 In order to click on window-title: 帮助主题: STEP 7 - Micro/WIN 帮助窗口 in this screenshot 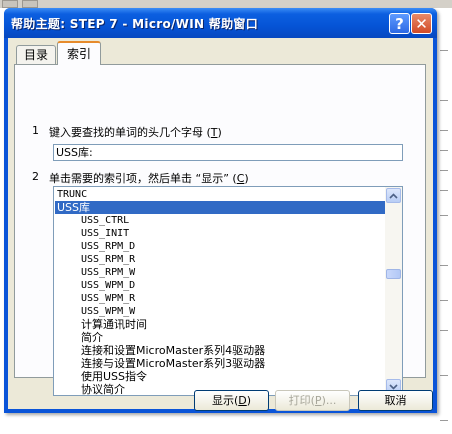, I will do `click(134, 24)`.